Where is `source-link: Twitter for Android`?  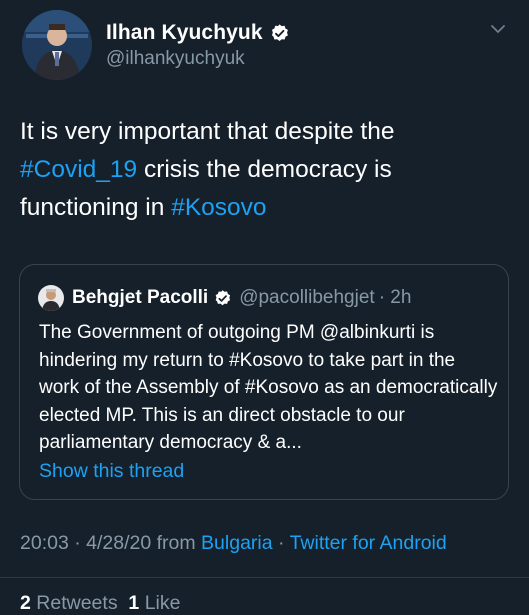 source-link: Twitter for Android is located at coordinates (368, 543).